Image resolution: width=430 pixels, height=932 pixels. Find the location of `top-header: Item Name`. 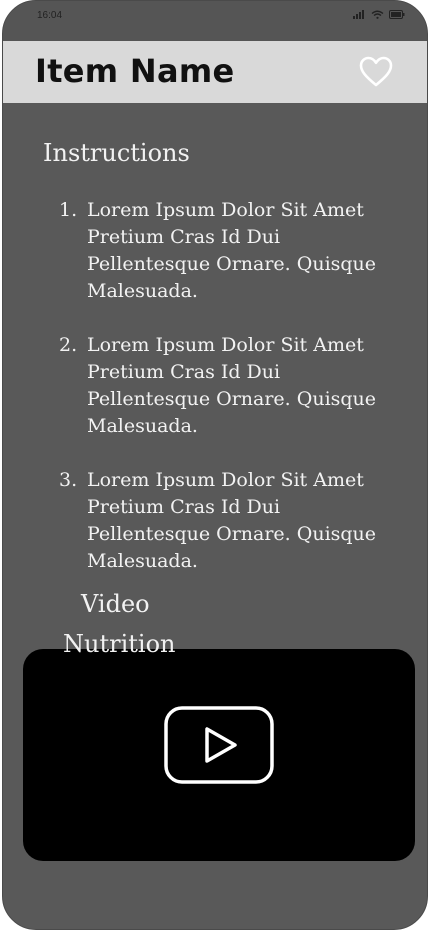

top-header: Item Name is located at coordinates (215, 72).